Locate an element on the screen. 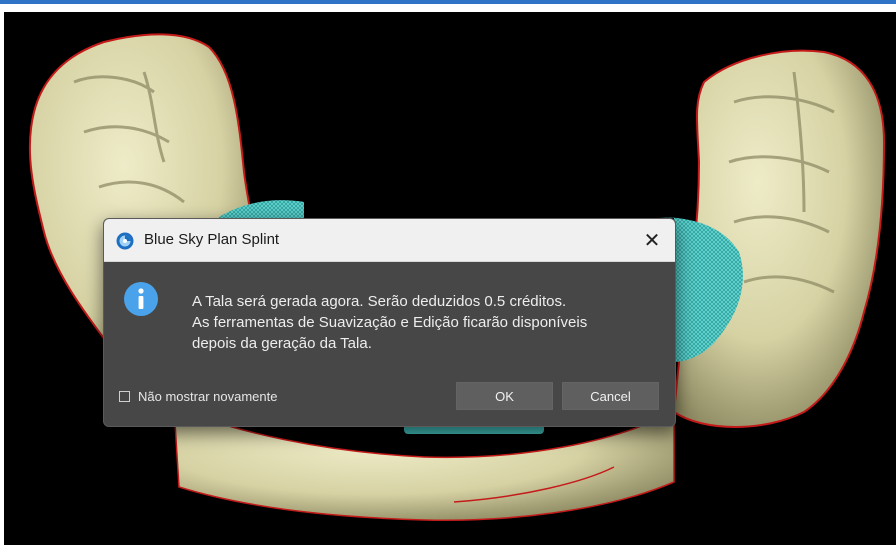 The image size is (896, 545). dont-show-again-label: Não mostrar novamente is located at coordinates (208, 396).